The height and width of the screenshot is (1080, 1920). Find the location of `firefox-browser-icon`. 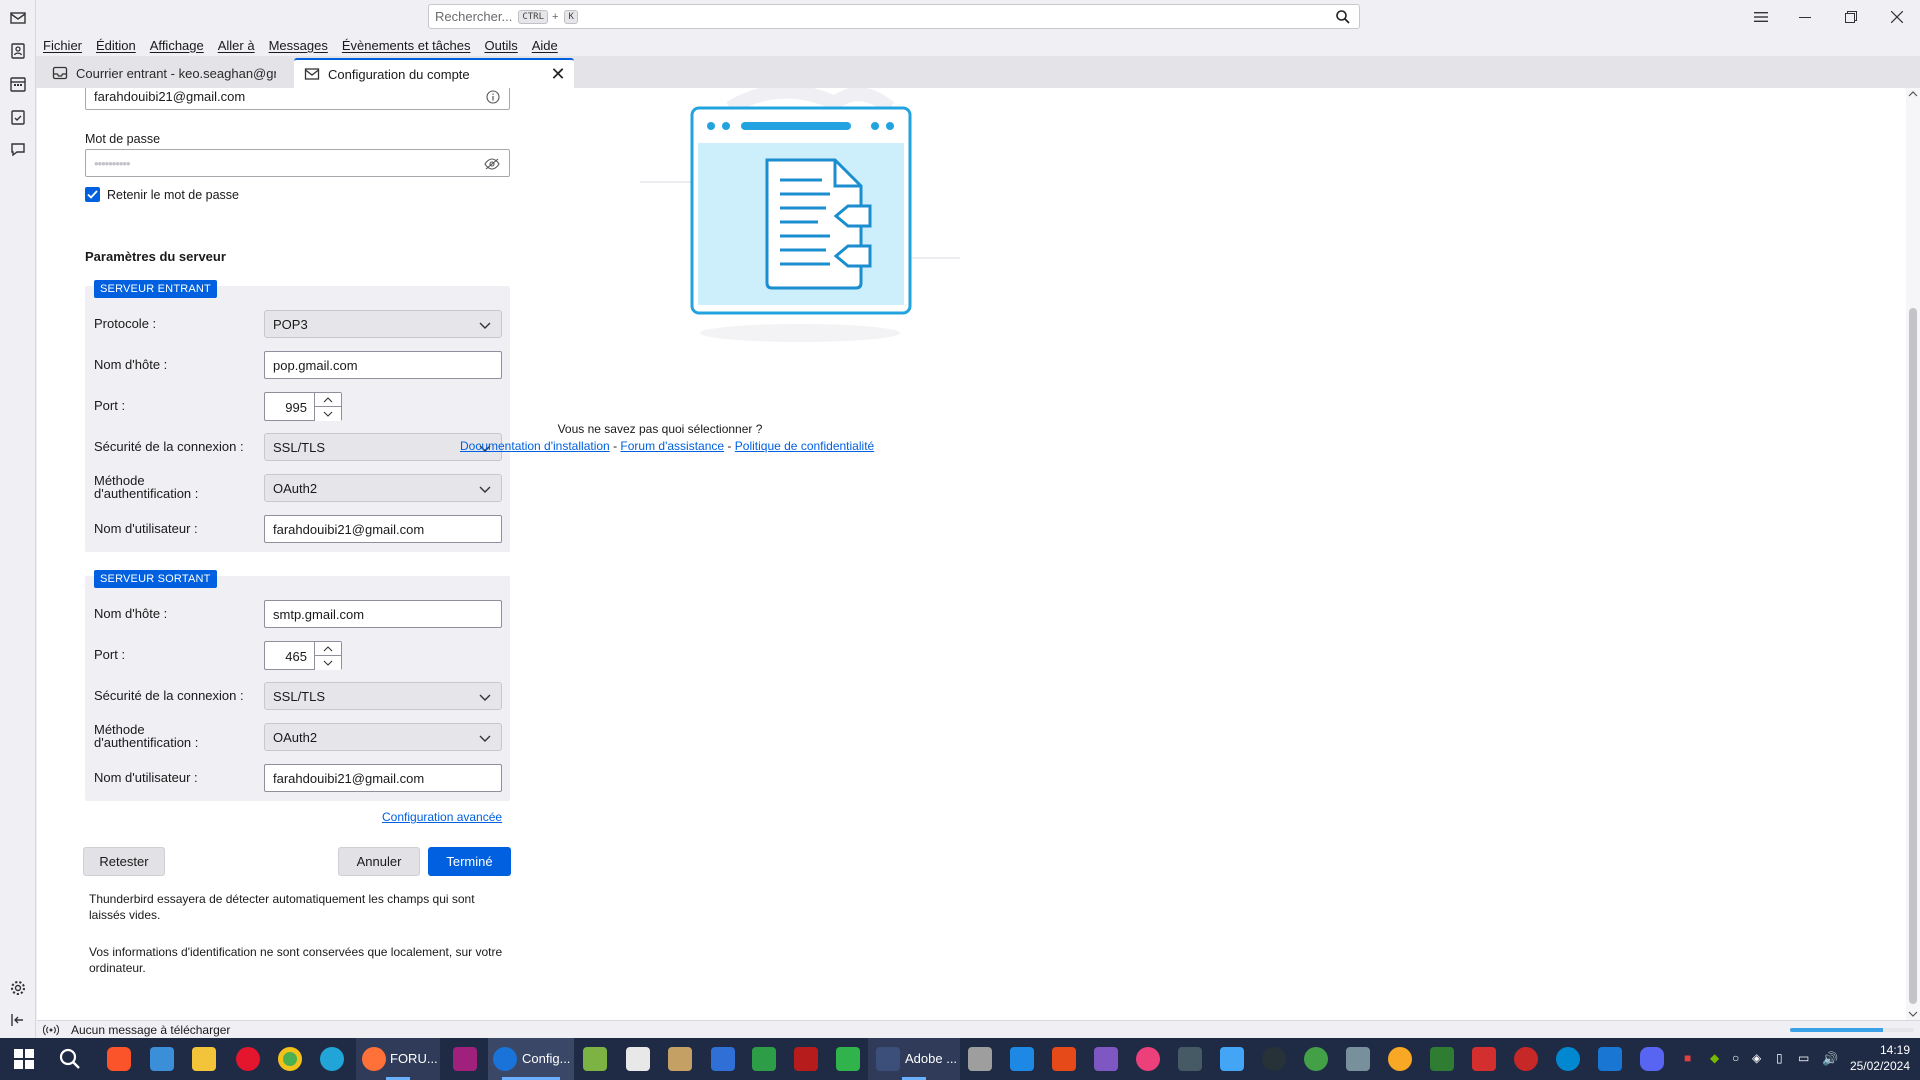

firefox-browser-icon is located at coordinates (374, 1059).